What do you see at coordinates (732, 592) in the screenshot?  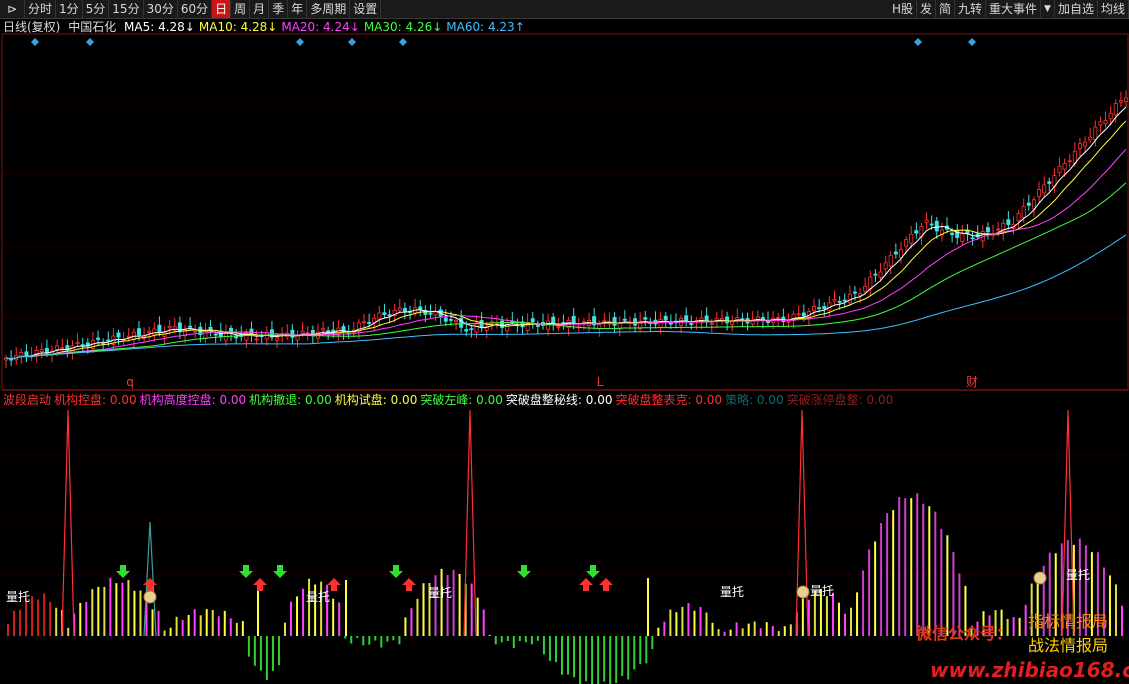 I see `bar-label-3: 量托` at bounding box center [732, 592].